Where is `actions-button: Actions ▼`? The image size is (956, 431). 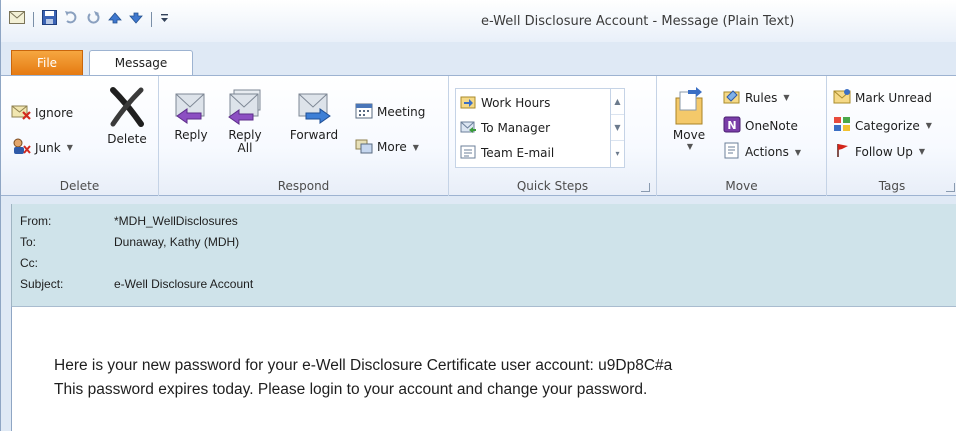
actions-button: Actions ▼ is located at coordinates (762, 152).